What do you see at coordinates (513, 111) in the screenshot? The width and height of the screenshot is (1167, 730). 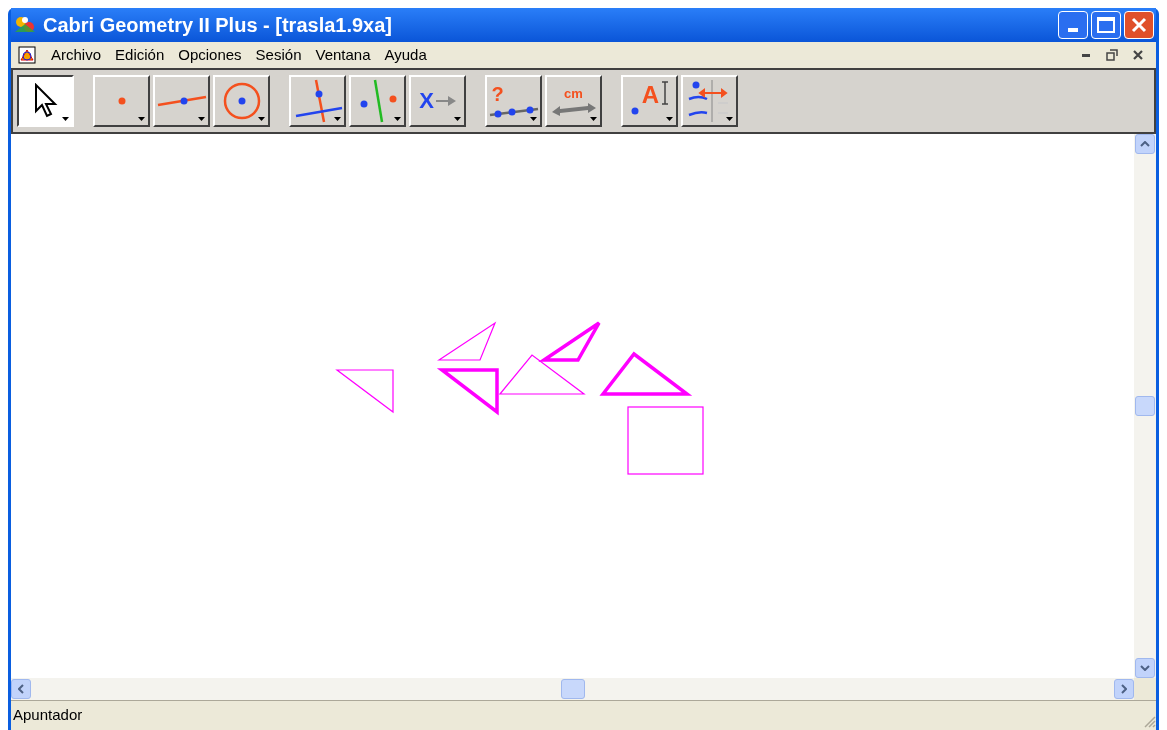 I see `collinear-points-icon` at bounding box center [513, 111].